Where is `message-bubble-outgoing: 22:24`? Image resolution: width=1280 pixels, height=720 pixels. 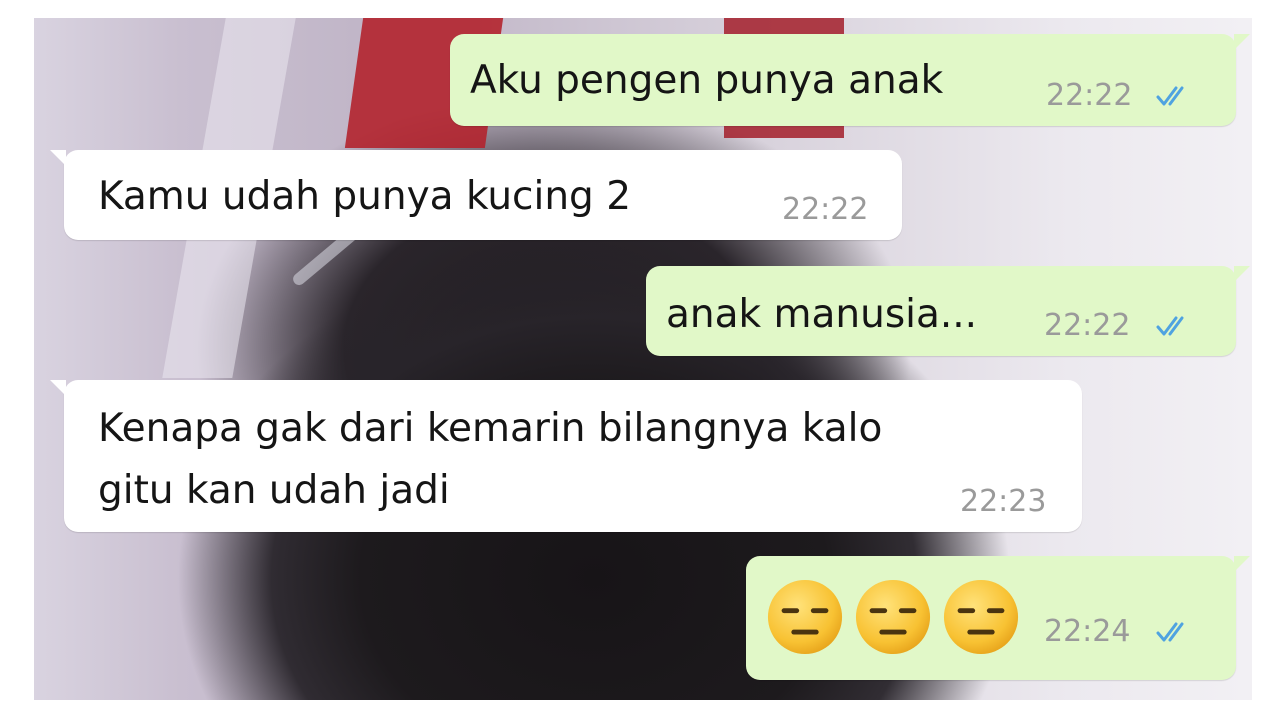 message-bubble-outgoing: 22:24 is located at coordinates (998, 618).